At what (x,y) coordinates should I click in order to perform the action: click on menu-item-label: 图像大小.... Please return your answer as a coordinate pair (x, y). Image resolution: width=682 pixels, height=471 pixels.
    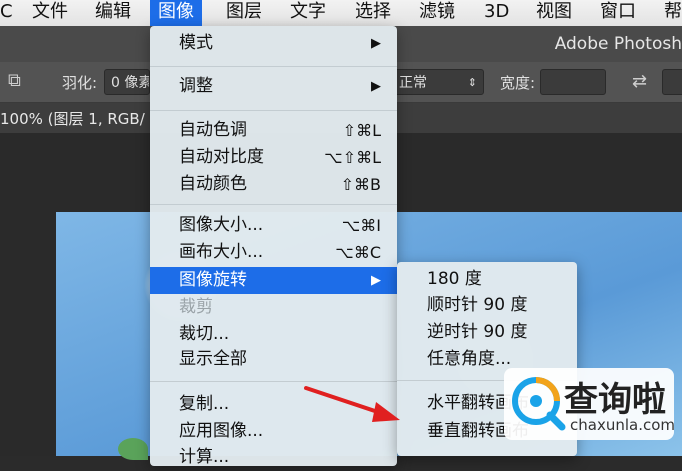
    Looking at the image, I should click on (221, 225).